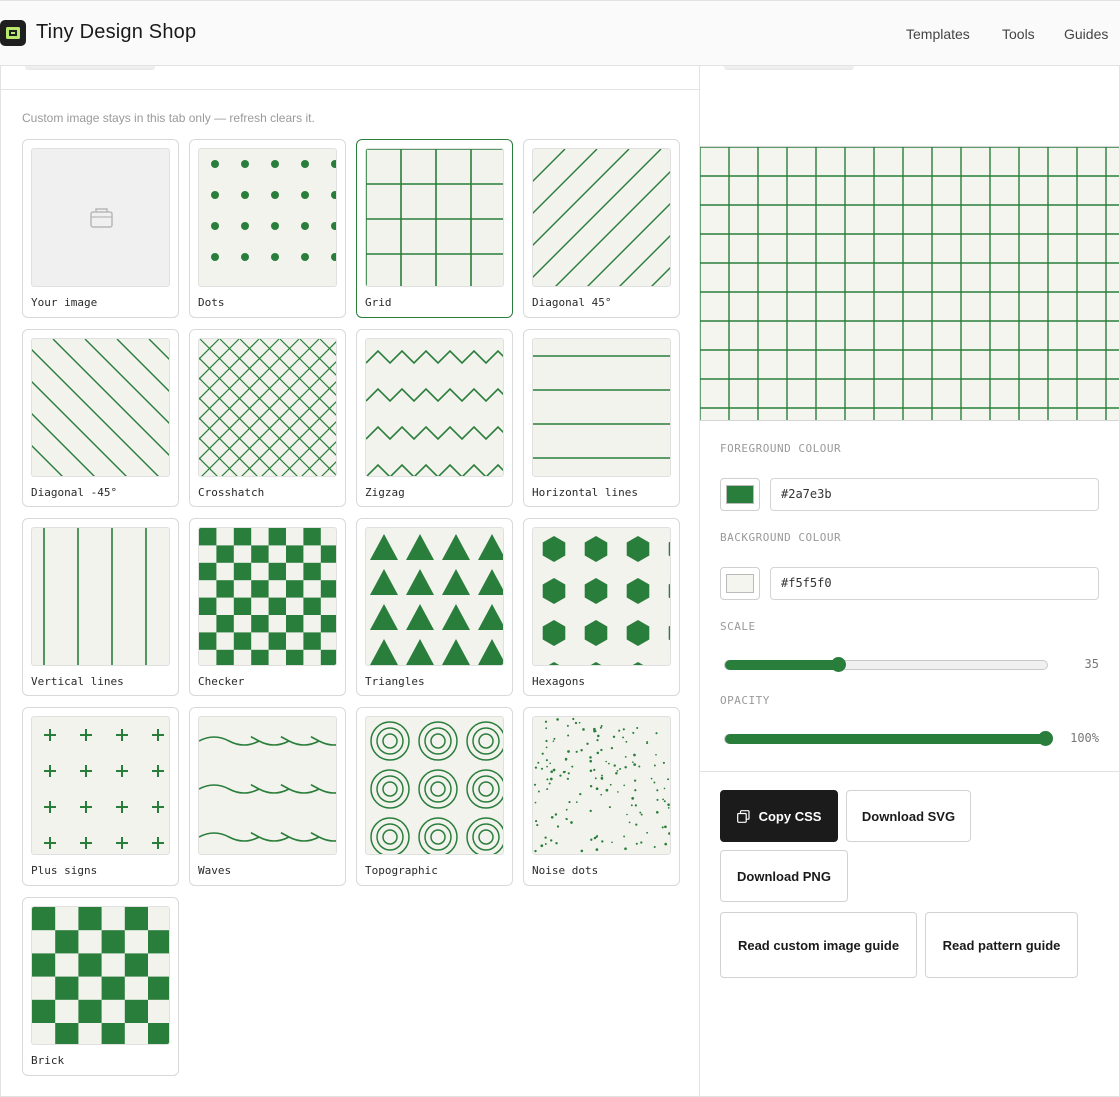  I want to click on pattern-tile-triangles: Triangles, so click(434, 607).